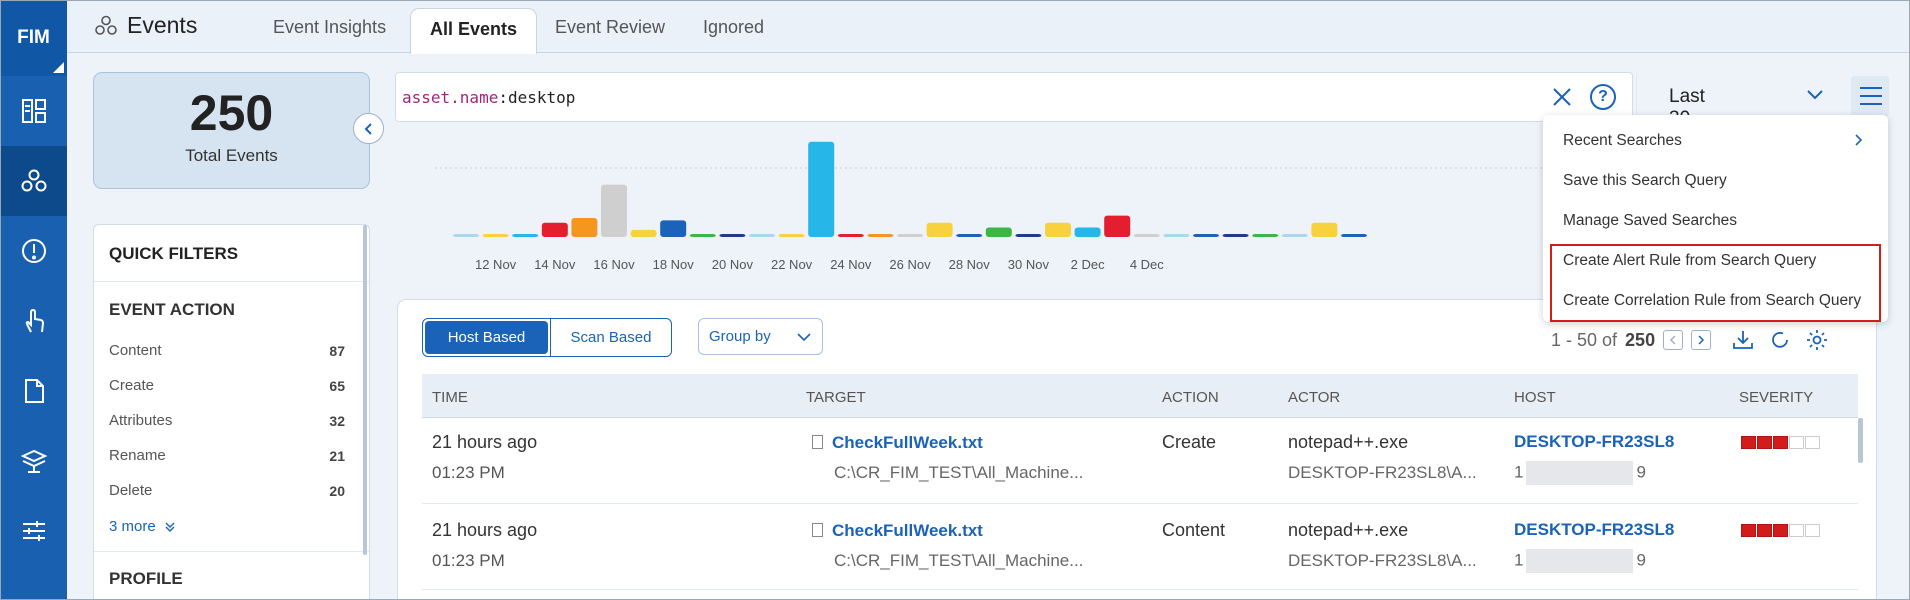  I want to click on quick-filters-title: QUICK FILTERS, so click(231, 253).